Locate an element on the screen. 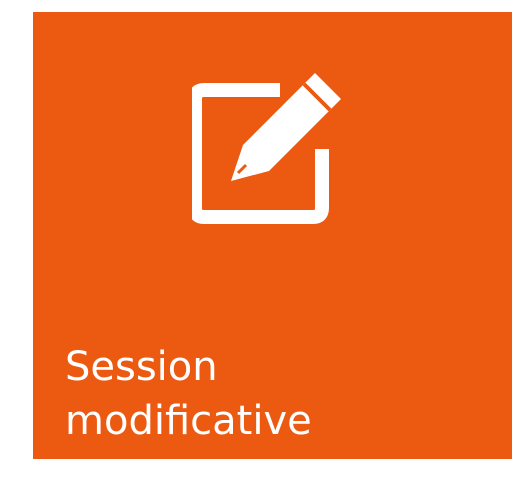 Image resolution: width=512 pixels, height=487 pixels. tile-label-line1: Session is located at coordinates (141, 367).